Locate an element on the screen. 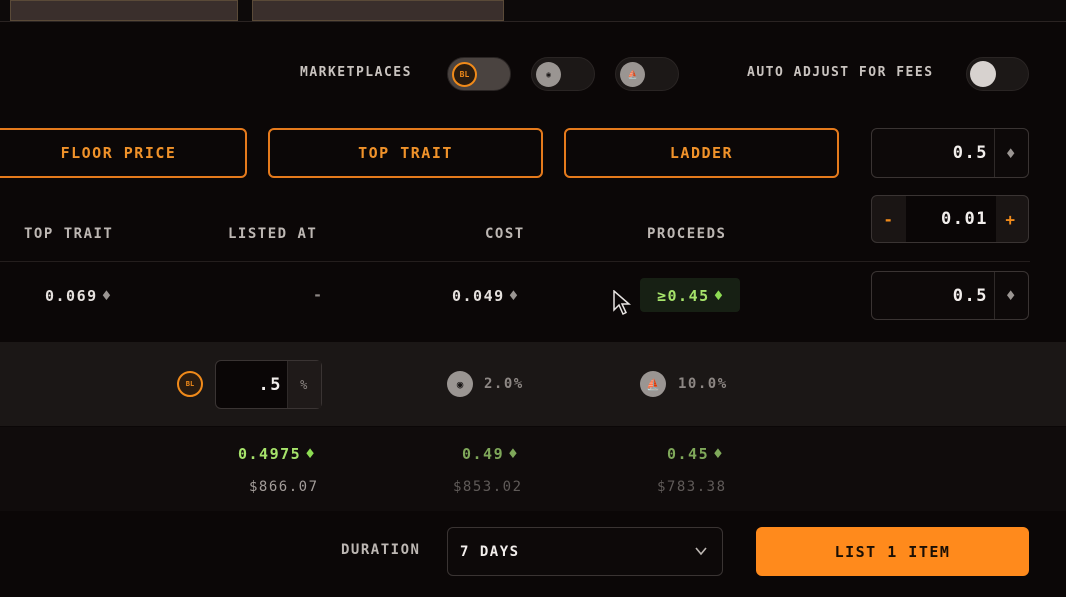  opensea-total: 0.49 ♦ is located at coordinates (490, 453).